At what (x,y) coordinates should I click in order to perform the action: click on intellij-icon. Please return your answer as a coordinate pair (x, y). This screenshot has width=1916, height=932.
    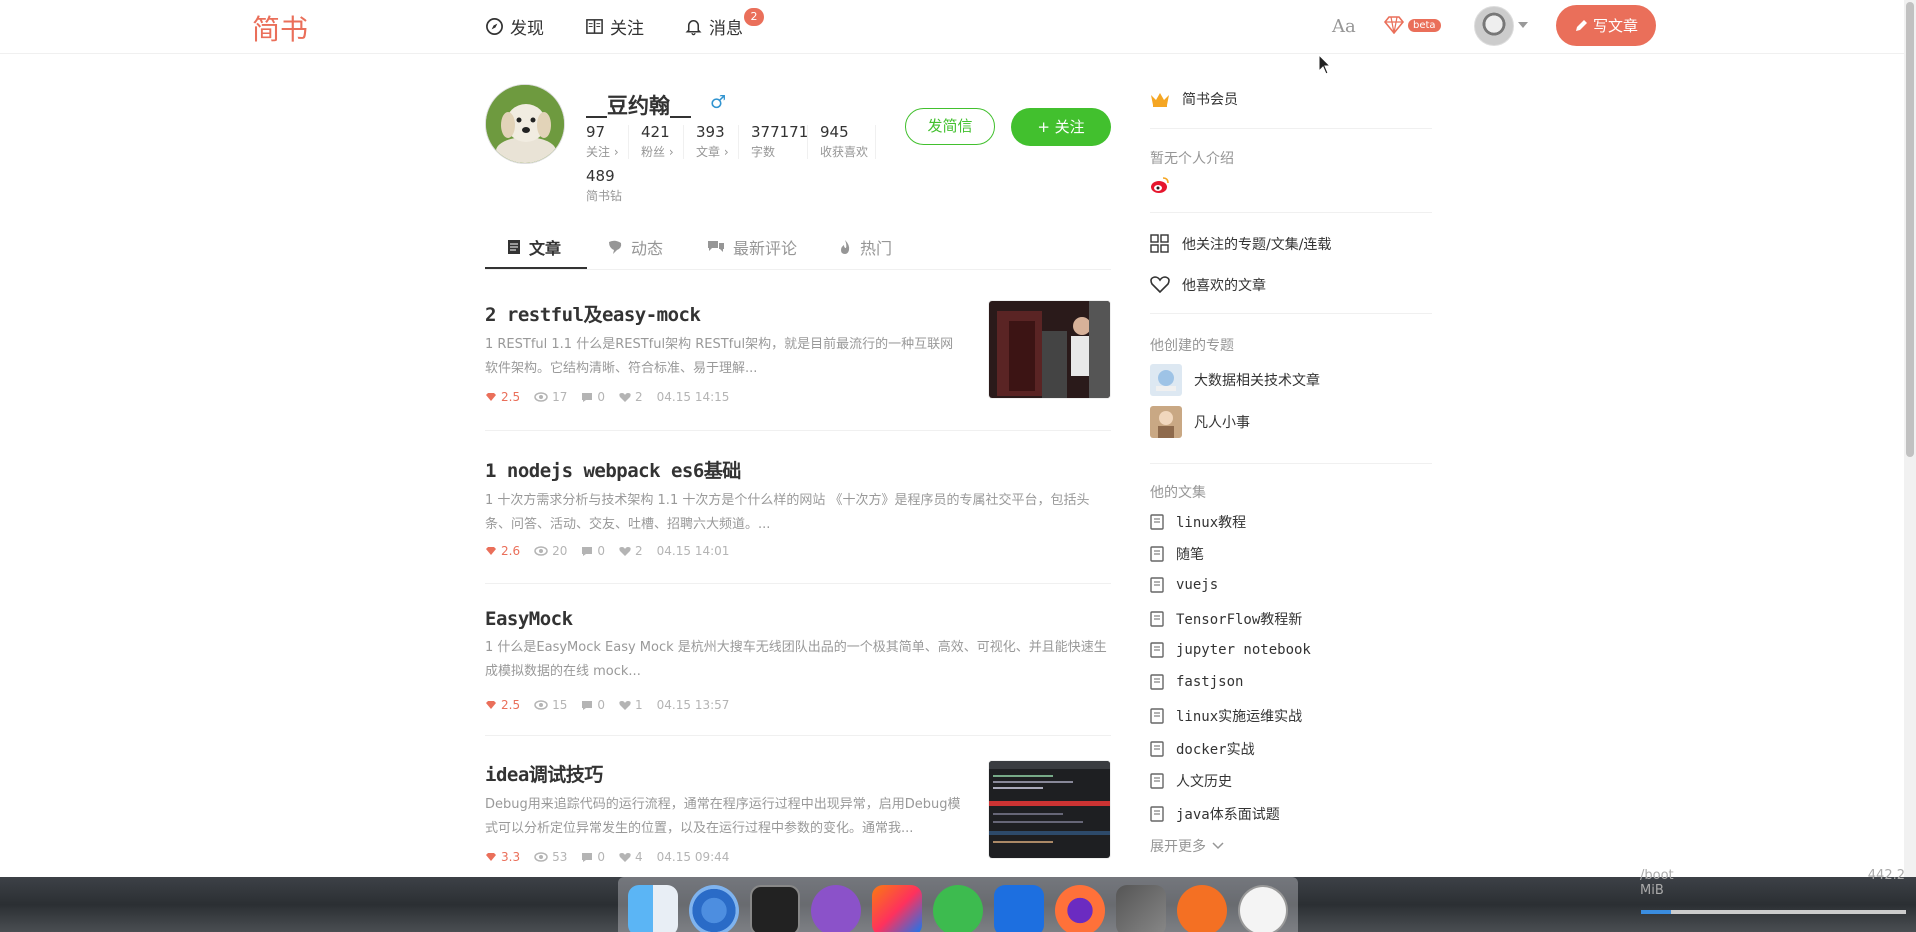
    Looking at the image, I should click on (897, 908).